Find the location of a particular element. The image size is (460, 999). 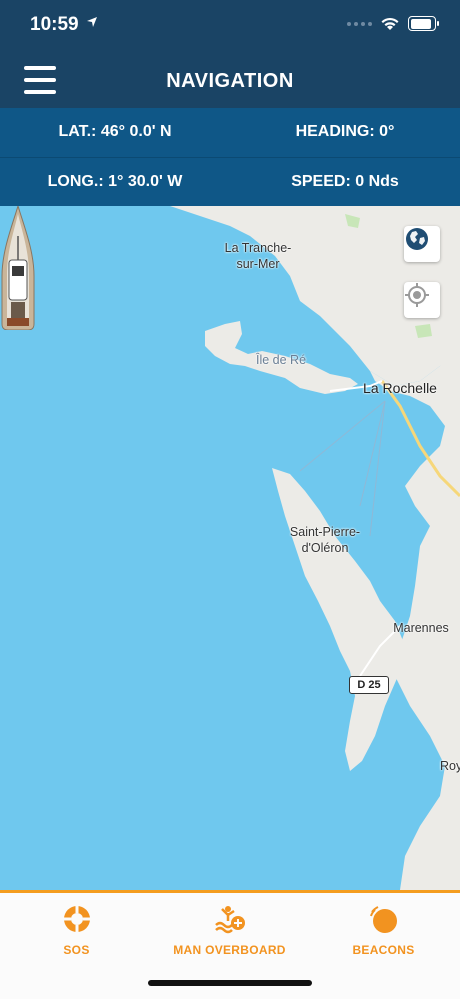

map-label-la-tranche: La Tranche-sur-Mer is located at coordinates (258, 256).